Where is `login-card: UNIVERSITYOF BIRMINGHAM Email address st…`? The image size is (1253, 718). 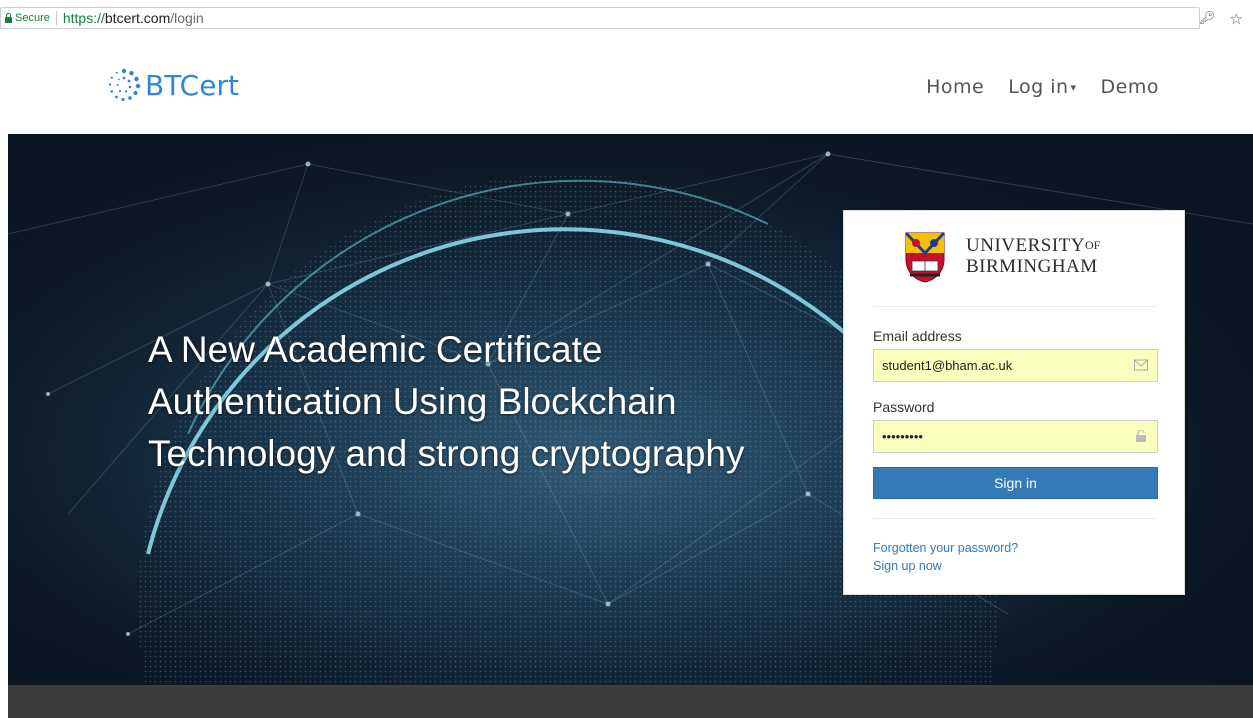 login-card: UNIVERSITYOF BIRMINGHAM Email address st… is located at coordinates (1014, 402).